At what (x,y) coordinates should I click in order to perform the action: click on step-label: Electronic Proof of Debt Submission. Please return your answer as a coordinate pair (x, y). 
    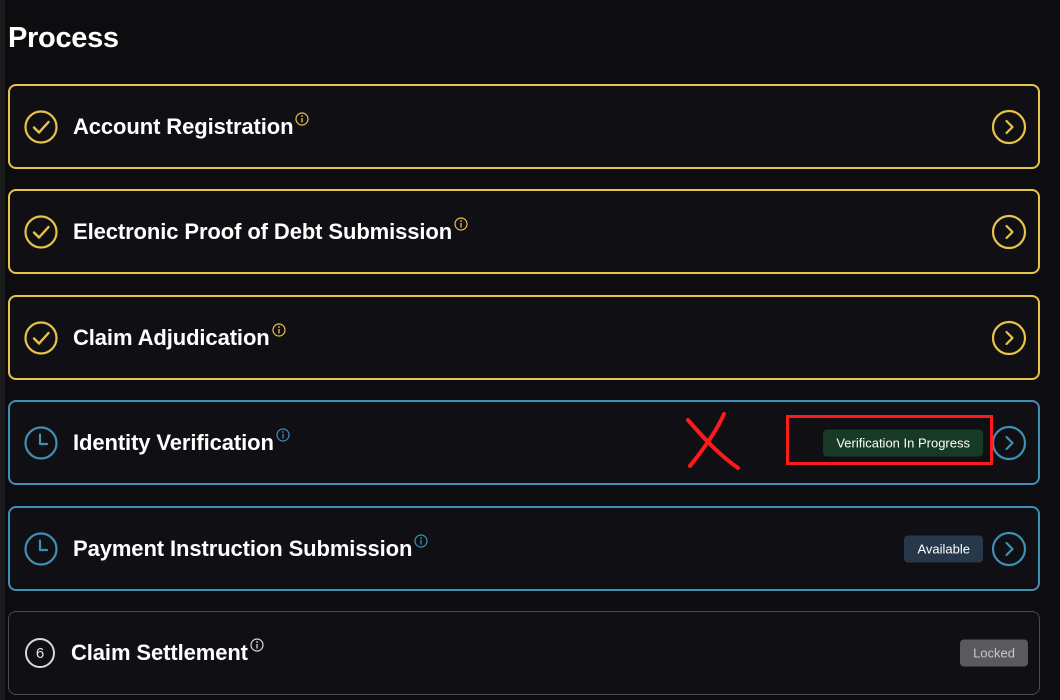
    Looking at the image, I should click on (263, 231).